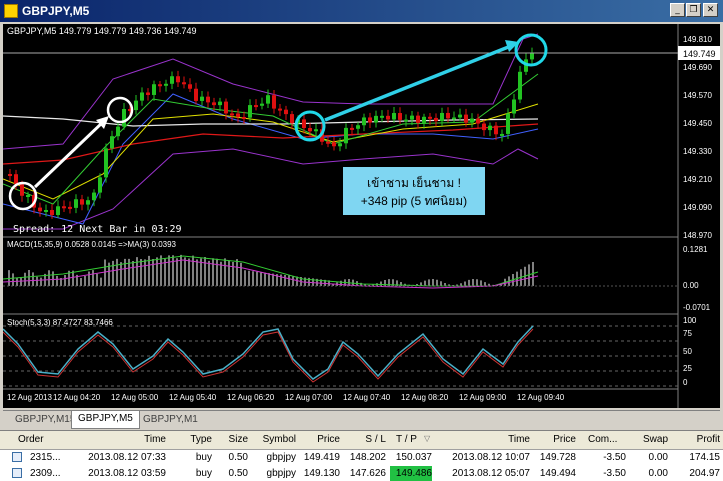 This screenshot has height=481, width=723. I want to click on time-axis-label: 12 Aug 09:00, so click(483, 397).